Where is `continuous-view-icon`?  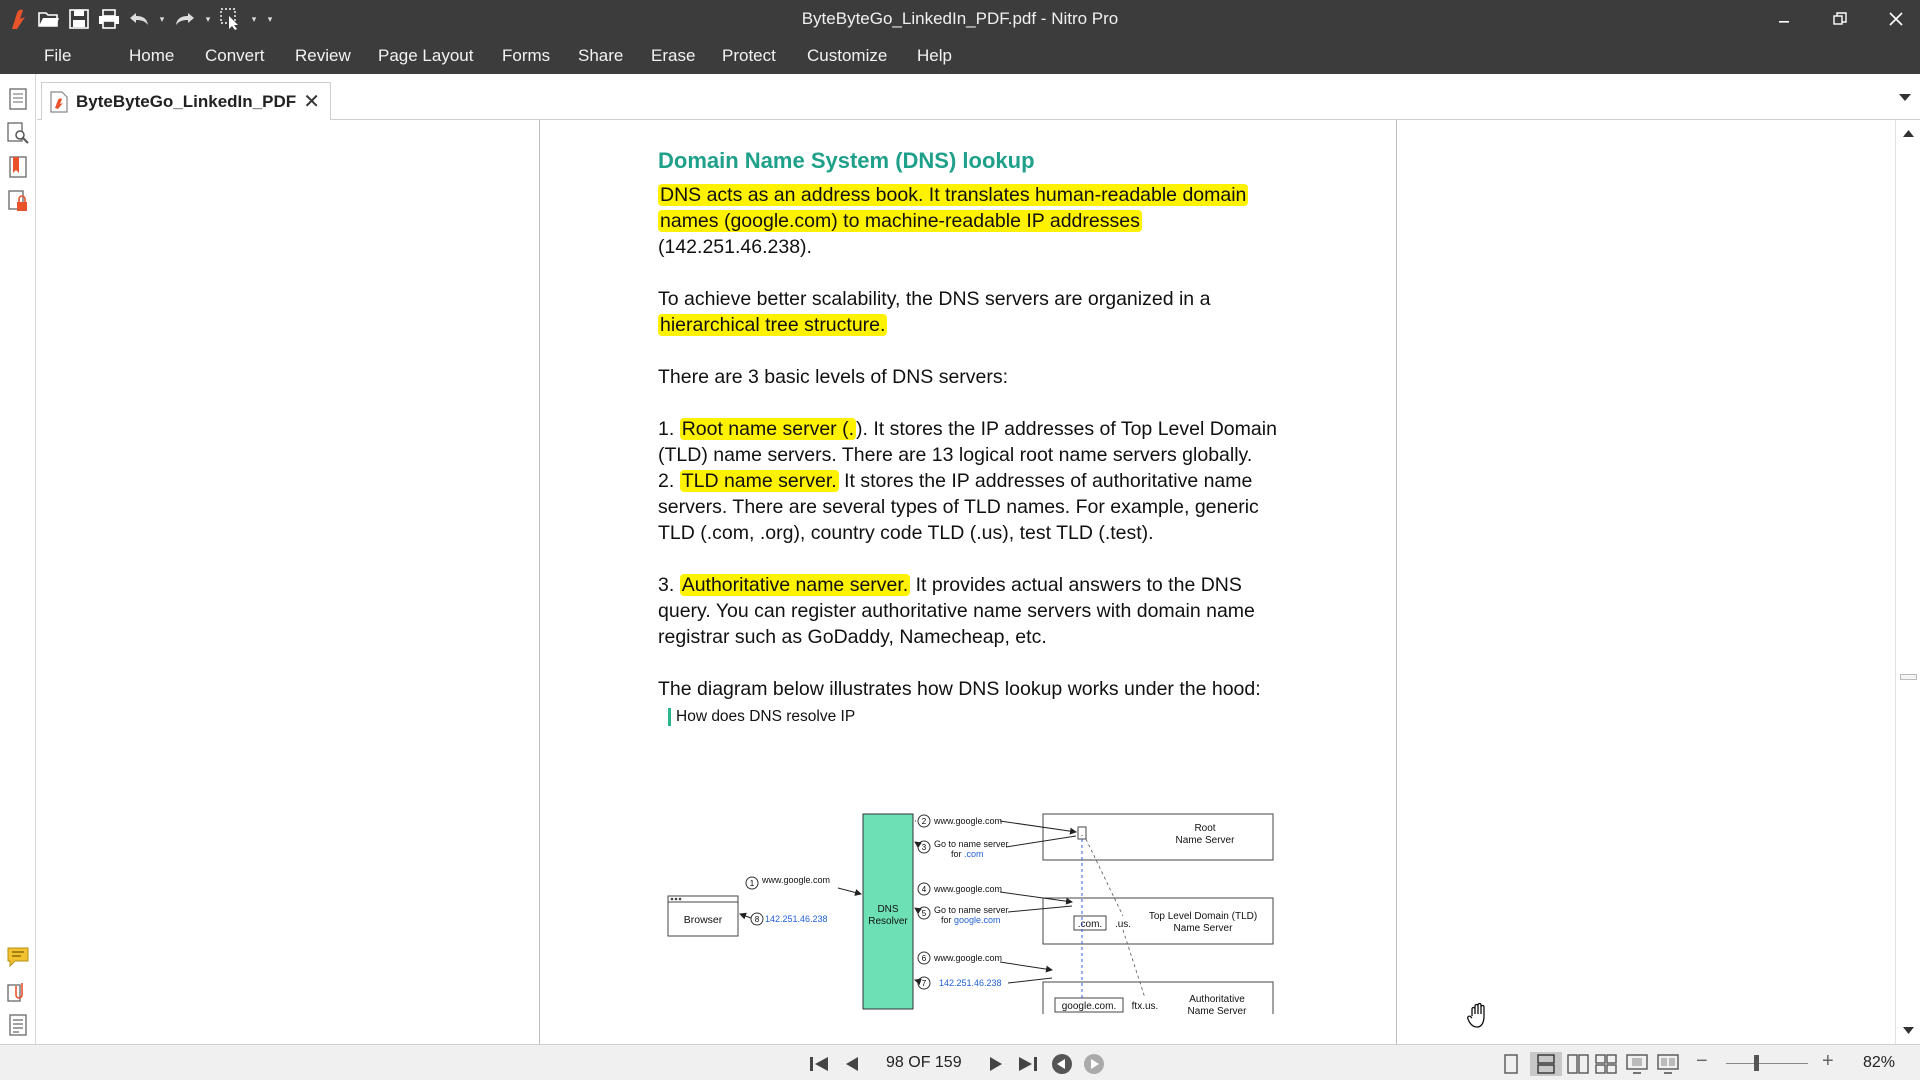 continuous-view-icon is located at coordinates (1546, 1064).